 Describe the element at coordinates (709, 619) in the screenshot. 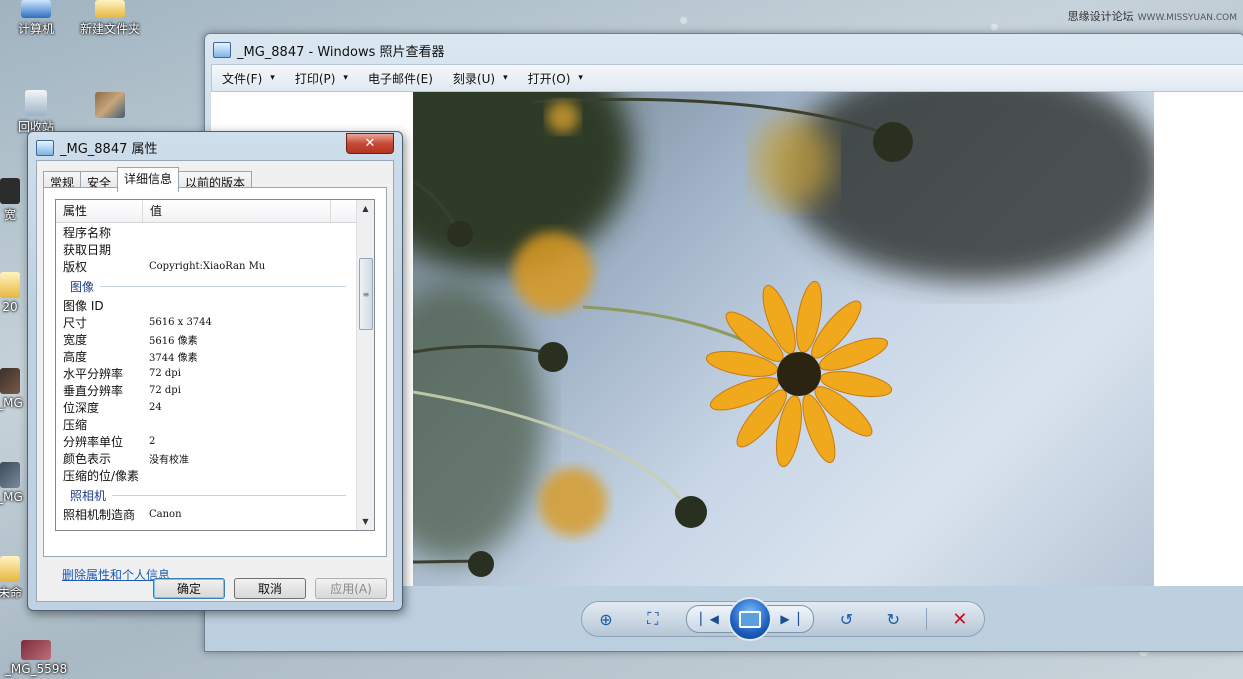

I see `previous-icon: ▏◀` at that location.